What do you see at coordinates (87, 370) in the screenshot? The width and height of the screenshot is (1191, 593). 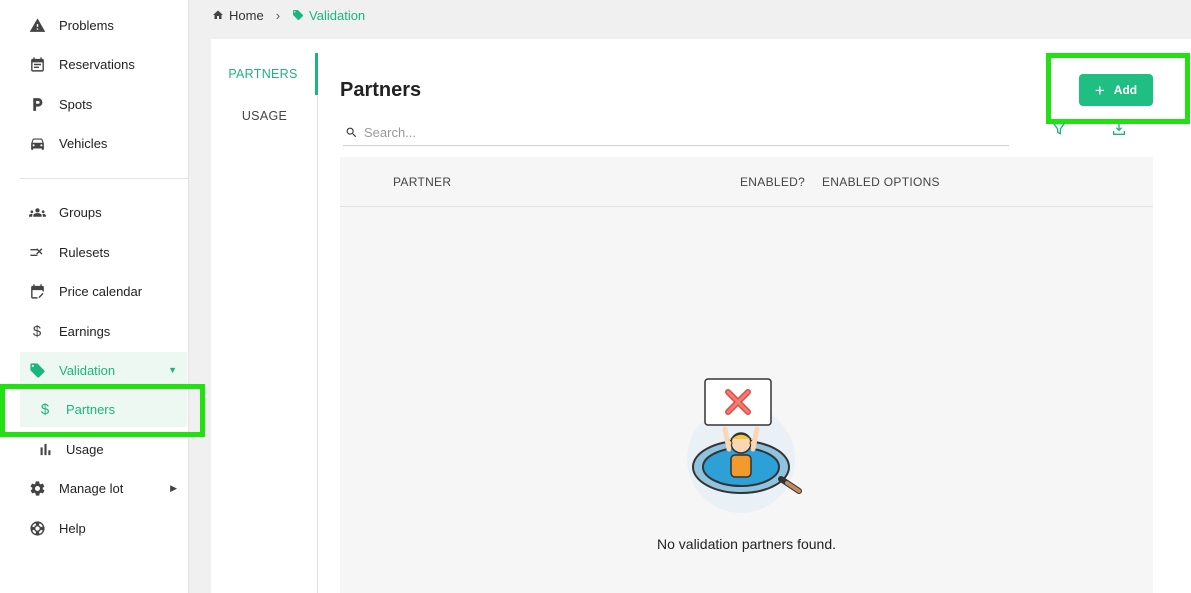 I see `sidebar-item-label: Validation` at bounding box center [87, 370].